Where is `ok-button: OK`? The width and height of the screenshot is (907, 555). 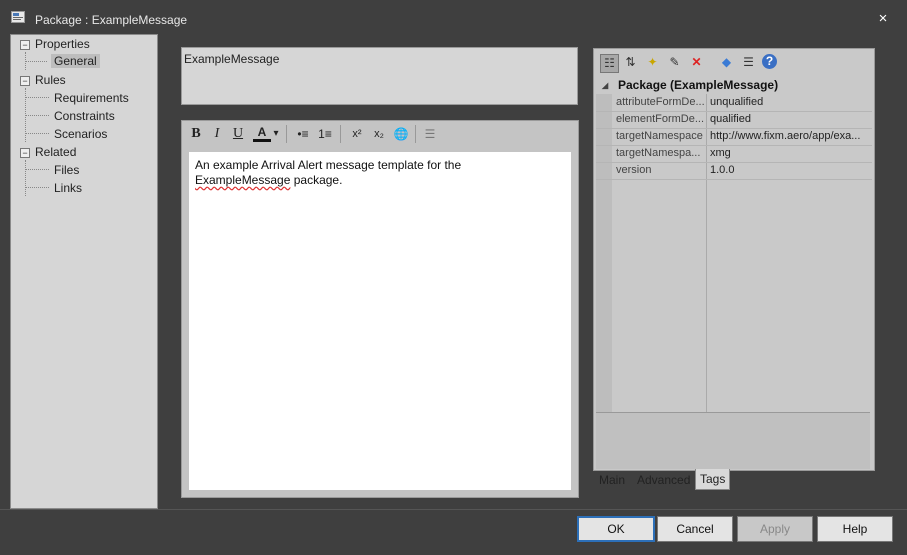 ok-button: OK is located at coordinates (616, 529).